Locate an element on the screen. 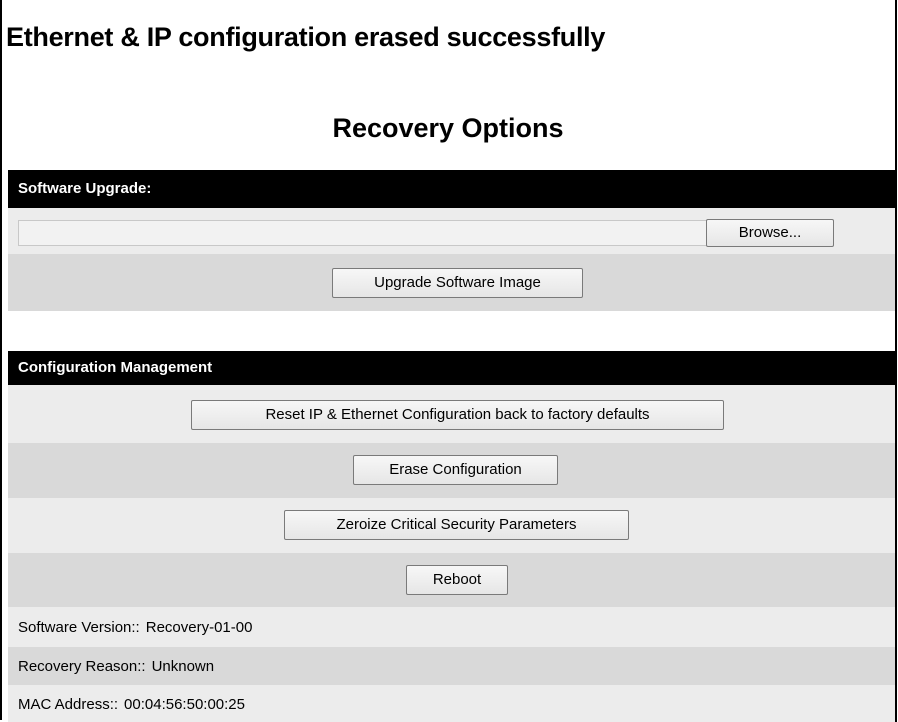  recovery-reason-row: Recovery Reason:: Unknown is located at coordinates (451, 666).